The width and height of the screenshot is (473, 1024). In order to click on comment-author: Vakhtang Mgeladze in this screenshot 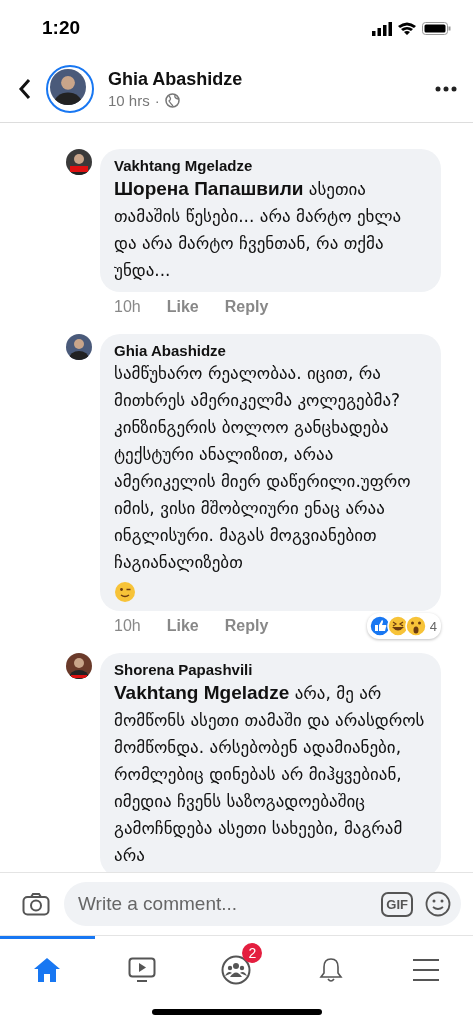, I will do `click(270, 165)`.